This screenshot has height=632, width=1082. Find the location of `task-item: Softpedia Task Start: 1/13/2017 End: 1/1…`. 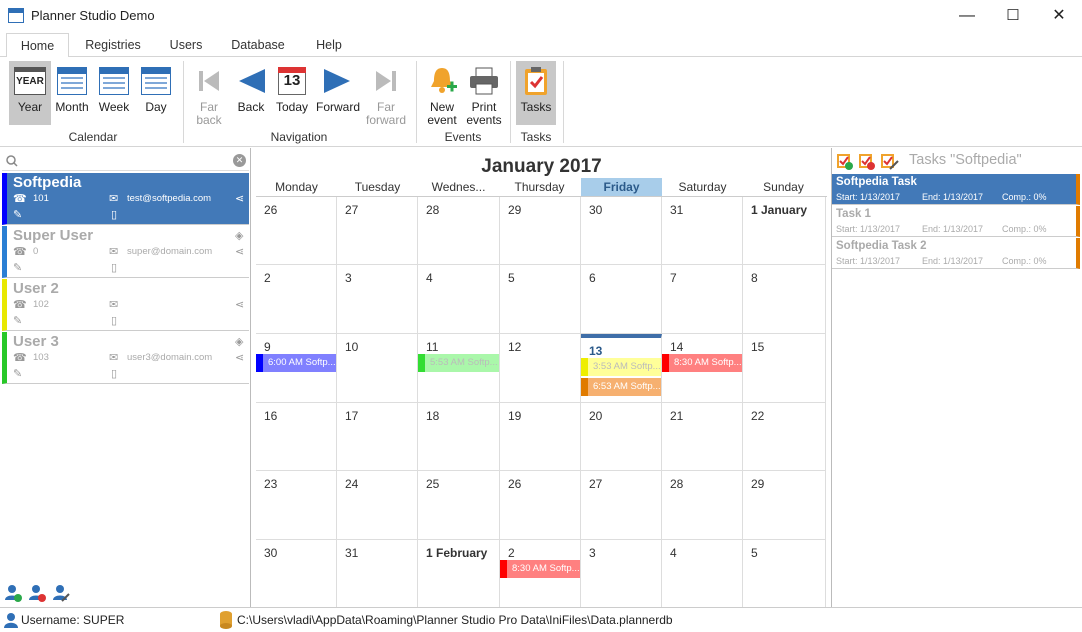

task-item: Softpedia Task Start: 1/13/2017 End: 1/1… is located at coordinates (956, 189).